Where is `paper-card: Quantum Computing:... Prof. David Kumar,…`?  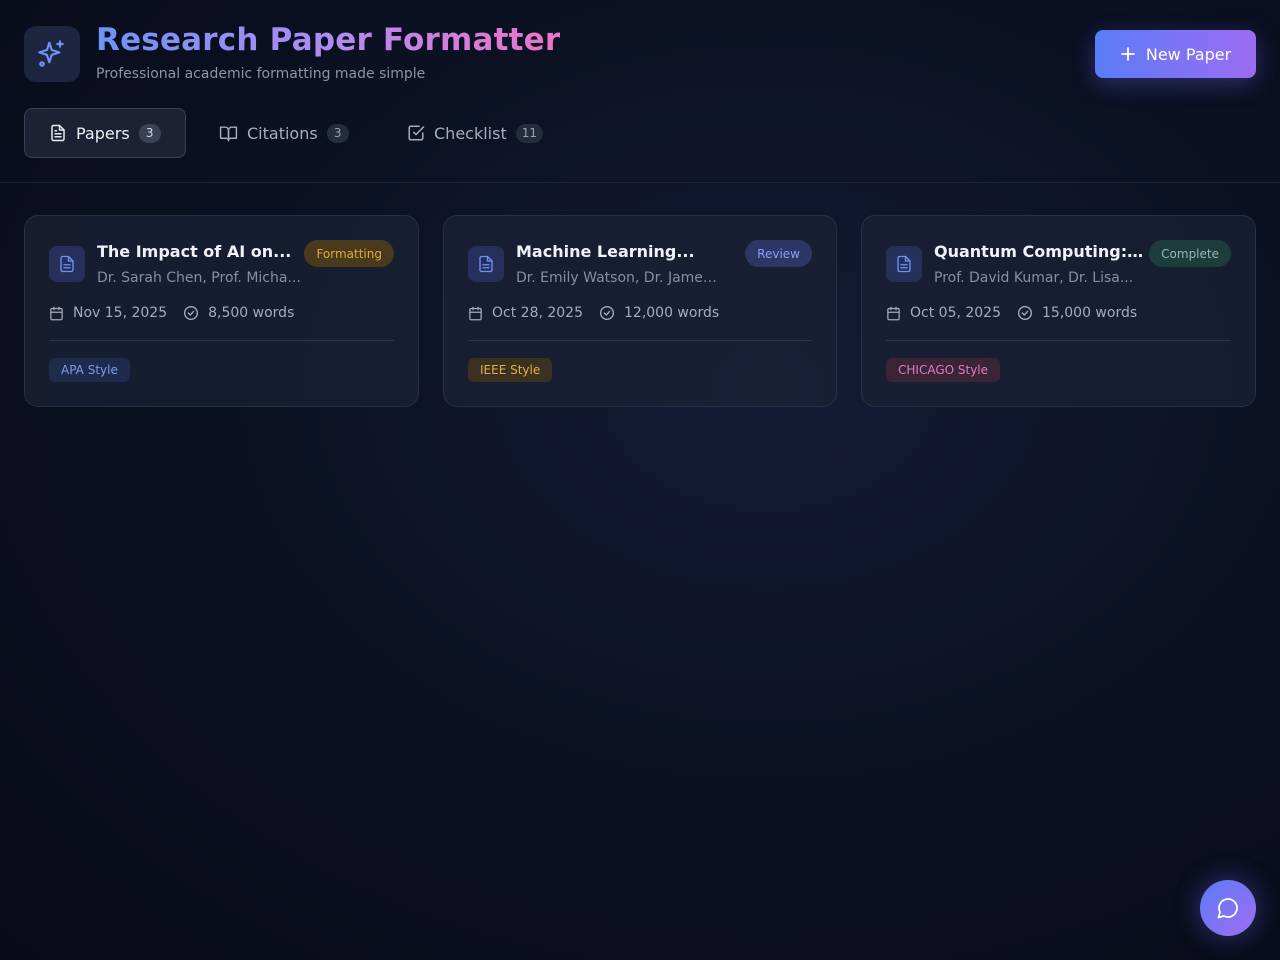
paper-card: Quantum Computing:... Prof. David Kumar,… is located at coordinates (1058, 311).